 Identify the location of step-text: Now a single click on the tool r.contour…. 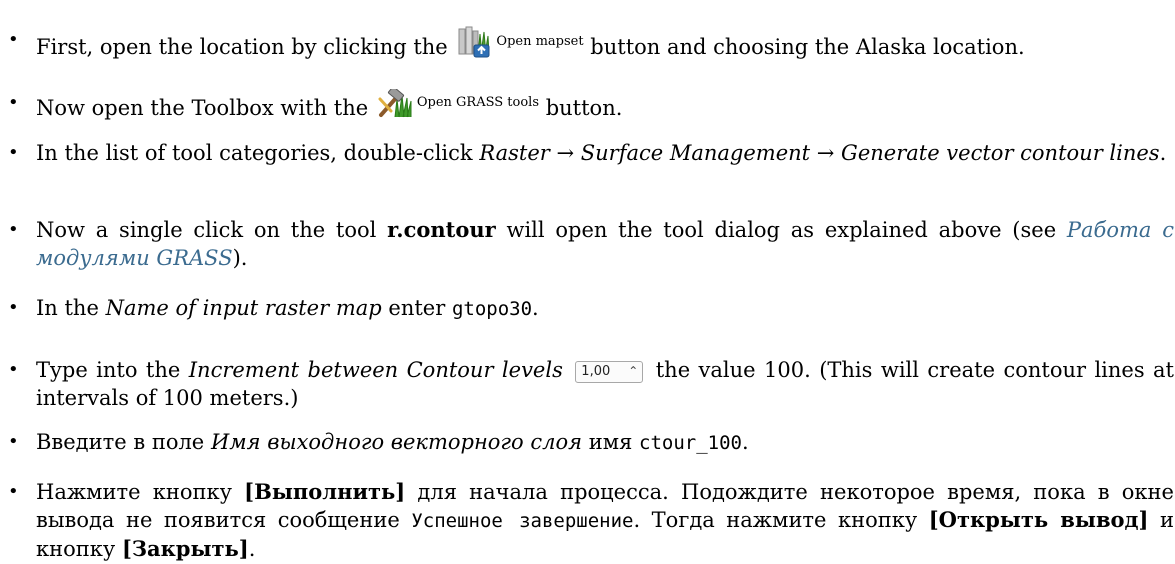
(605, 244).